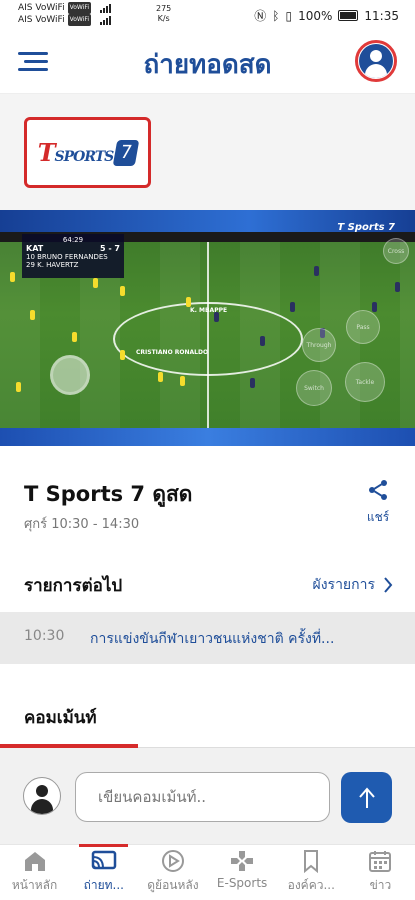 The image size is (415, 900). Describe the element at coordinates (42, 796) in the screenshot. I see `avatar` at that location.